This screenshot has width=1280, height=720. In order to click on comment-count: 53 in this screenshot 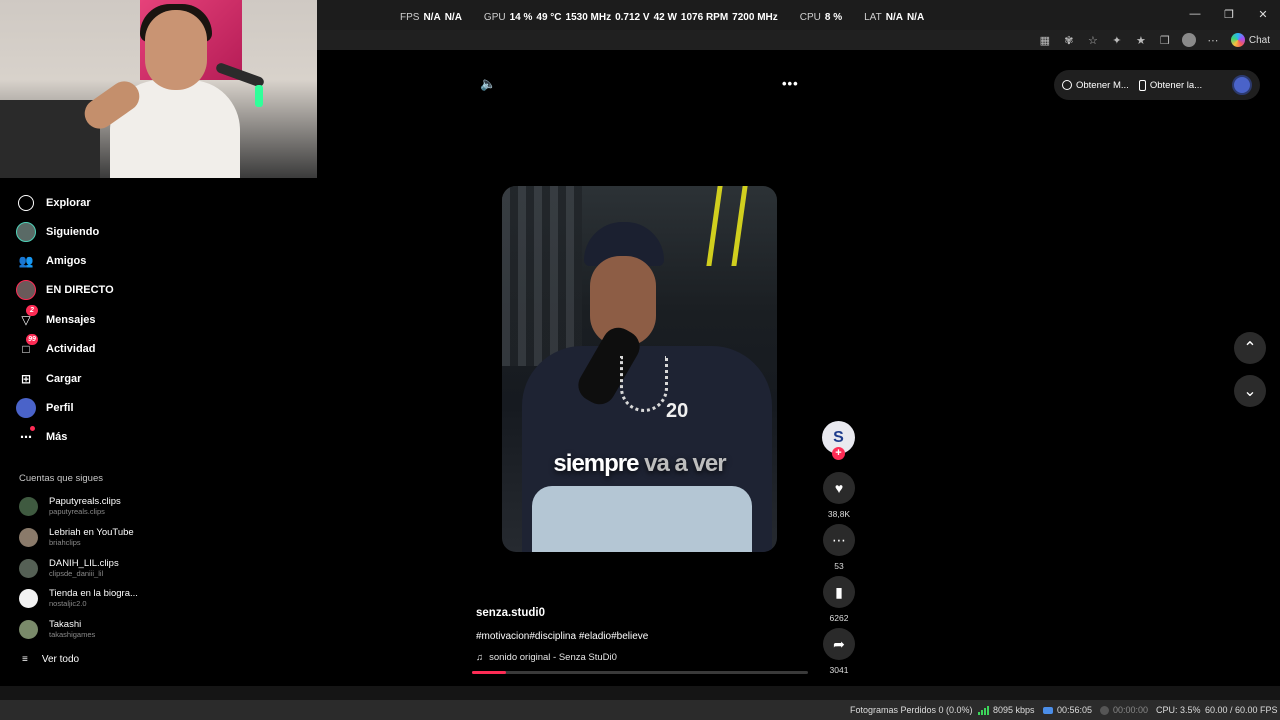, I will do `click(839, 566)`.